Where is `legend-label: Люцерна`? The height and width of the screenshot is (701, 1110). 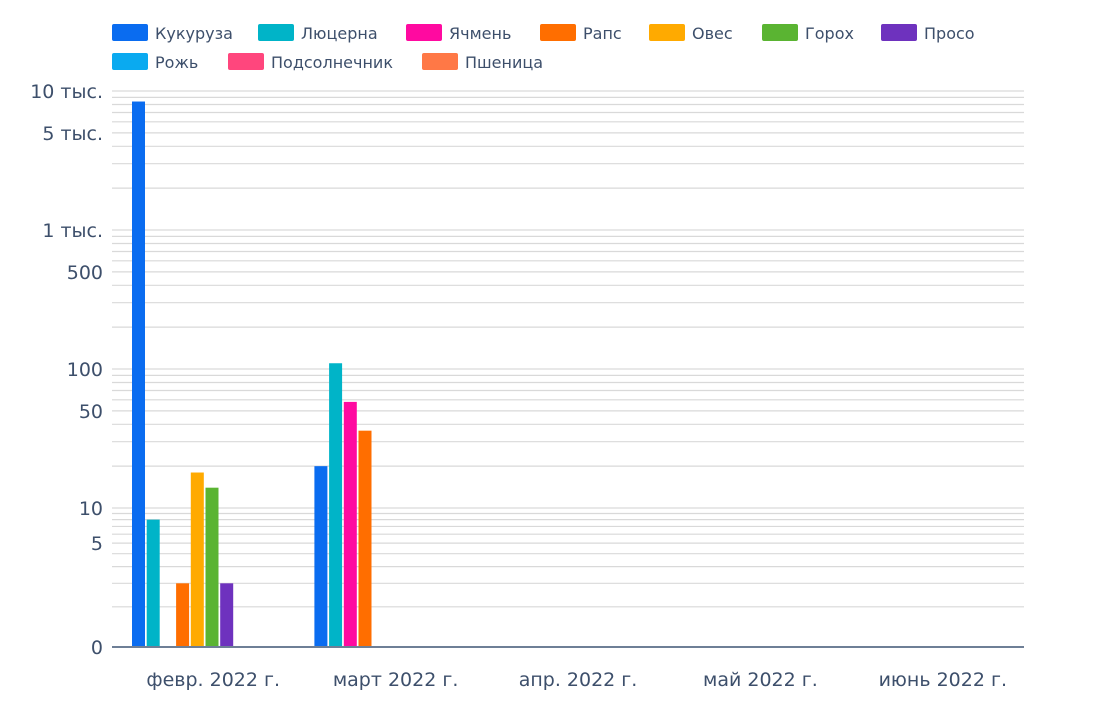 legend-label: Люцерна is located at coordinates (339, 33).